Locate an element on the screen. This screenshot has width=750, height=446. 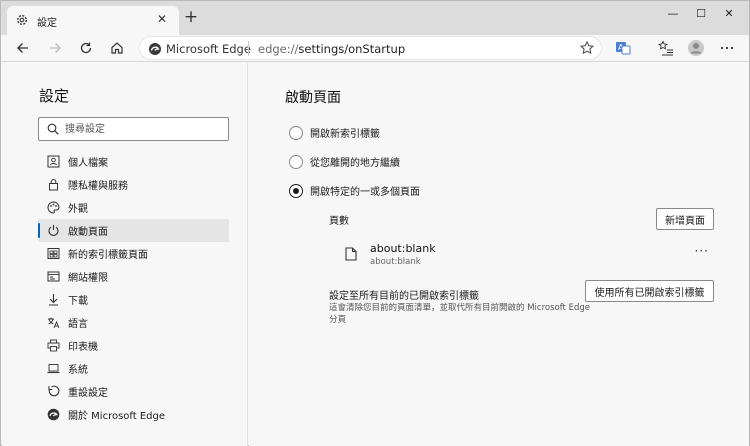
reset-icon is located at coordinates (53, 392).